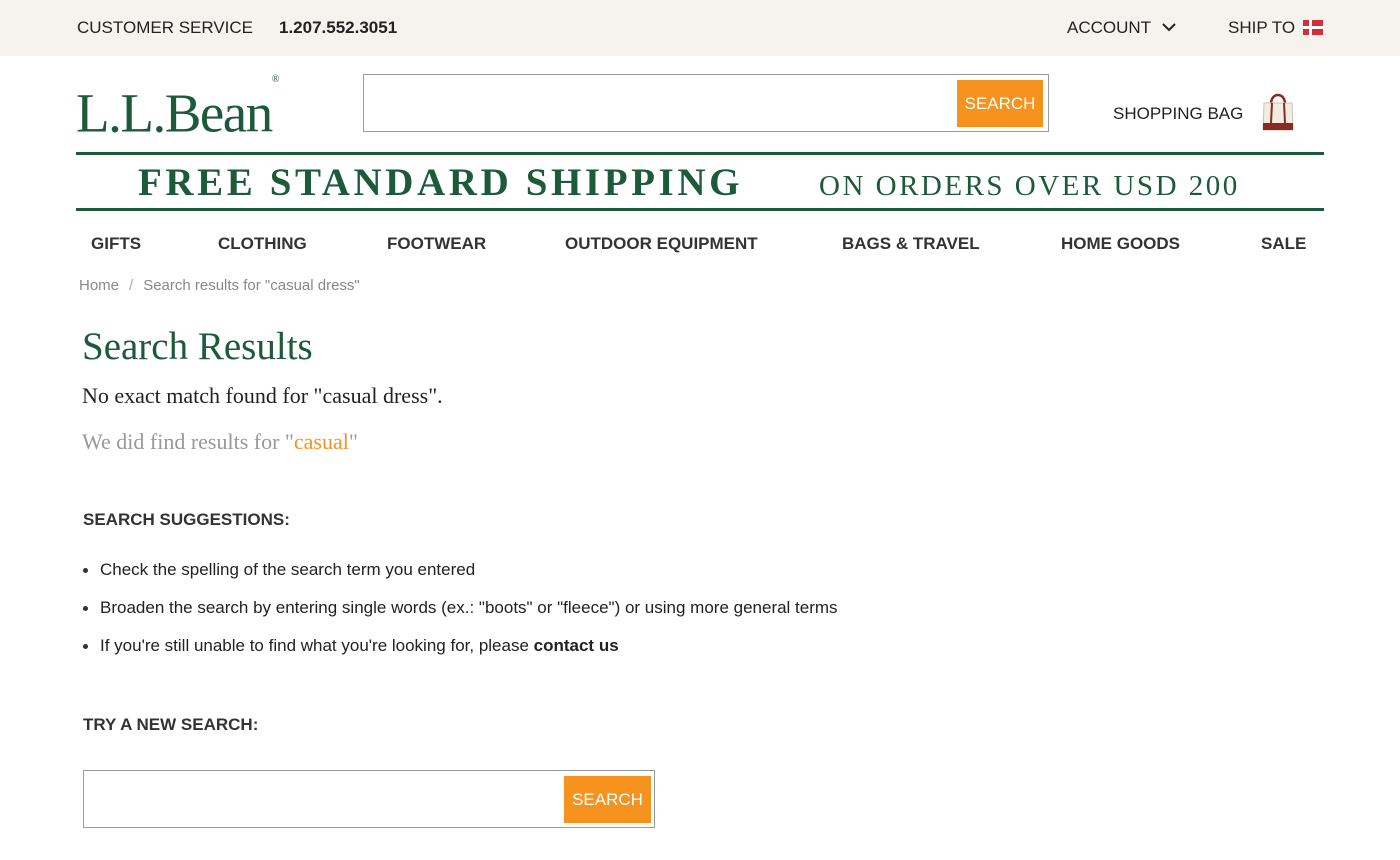 This screenshot has width=1400, height=860. Describe the element at coordinates (1283, 244) in the screenshot. I see `nav-sale: SALE` at that location.